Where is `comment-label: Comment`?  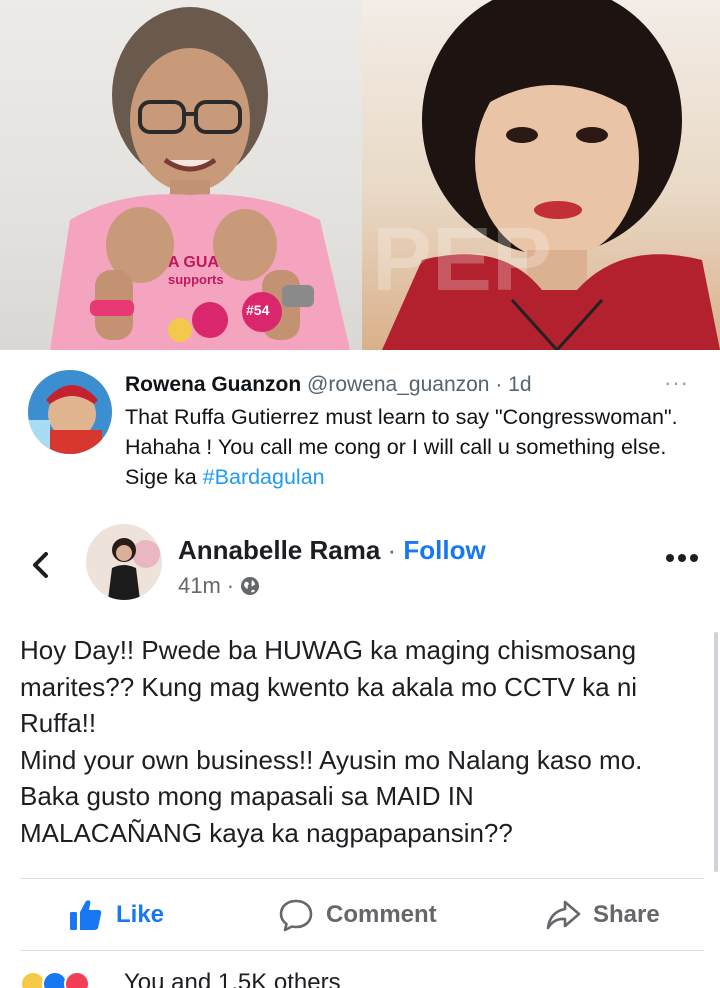
comment-label: Comment is located at coordinates (381, 914).